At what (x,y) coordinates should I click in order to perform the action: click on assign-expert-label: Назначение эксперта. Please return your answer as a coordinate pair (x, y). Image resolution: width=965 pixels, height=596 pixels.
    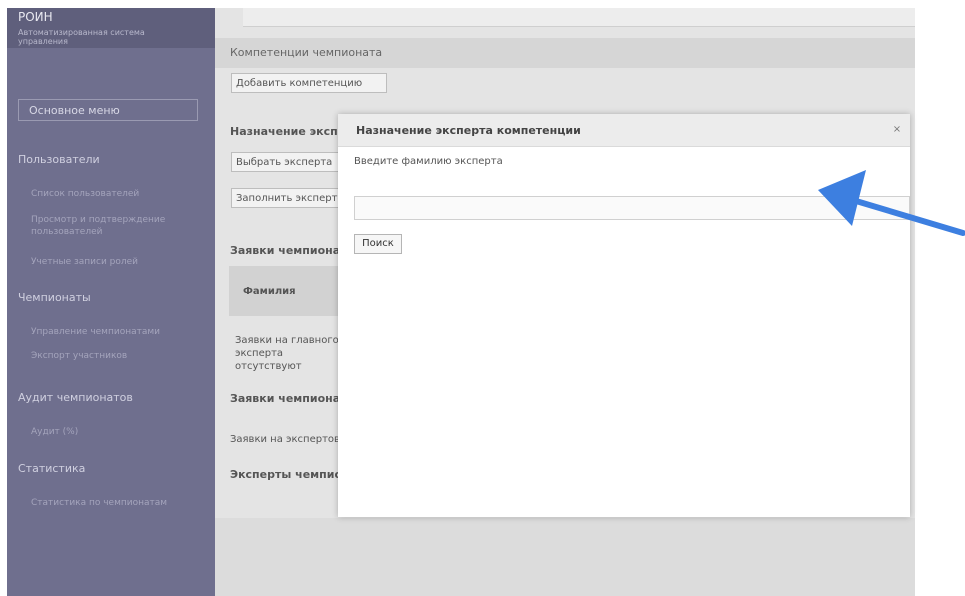
    Looking at the image, I should click on (285, 131).